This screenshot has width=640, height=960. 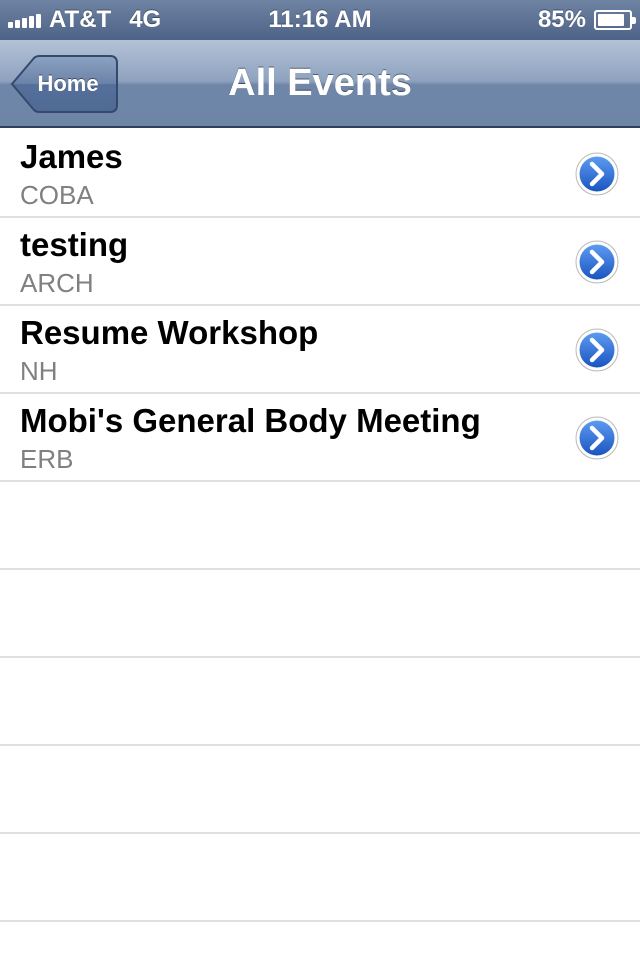 What do you see at coordinates (47, 459) in the screenshot?
I see `event-location: ERB` at bounding box center [47, 459].